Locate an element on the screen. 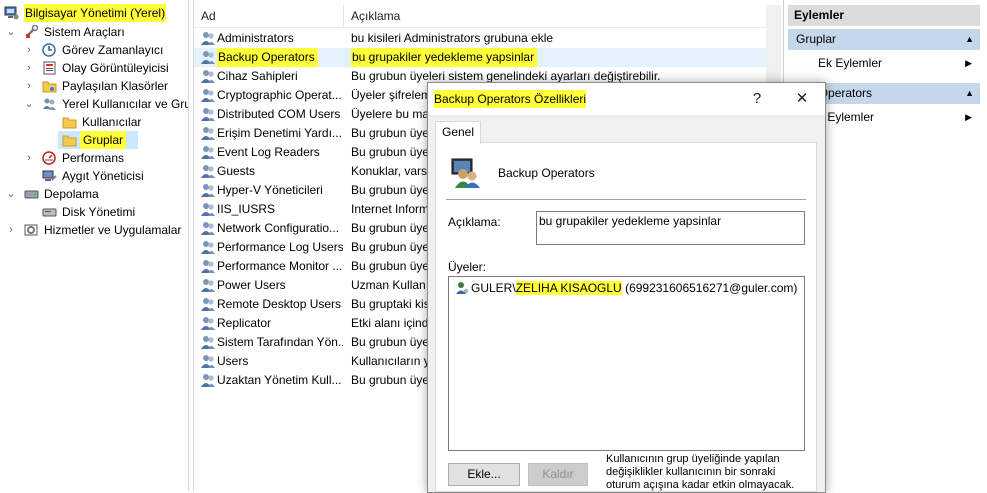 The height and width of the screenshot is (493, 987). close-button: ✕ is located at coordinates (802, 99).